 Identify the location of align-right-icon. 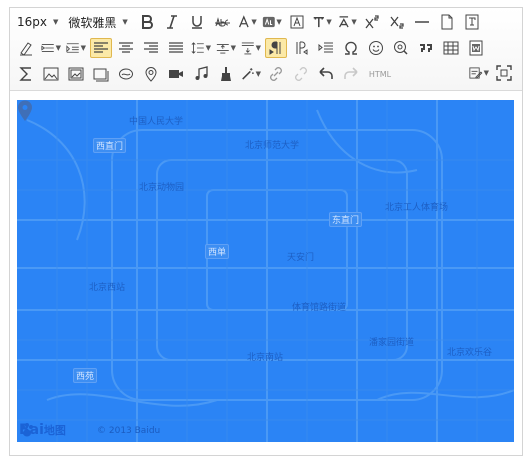
(151, 47).